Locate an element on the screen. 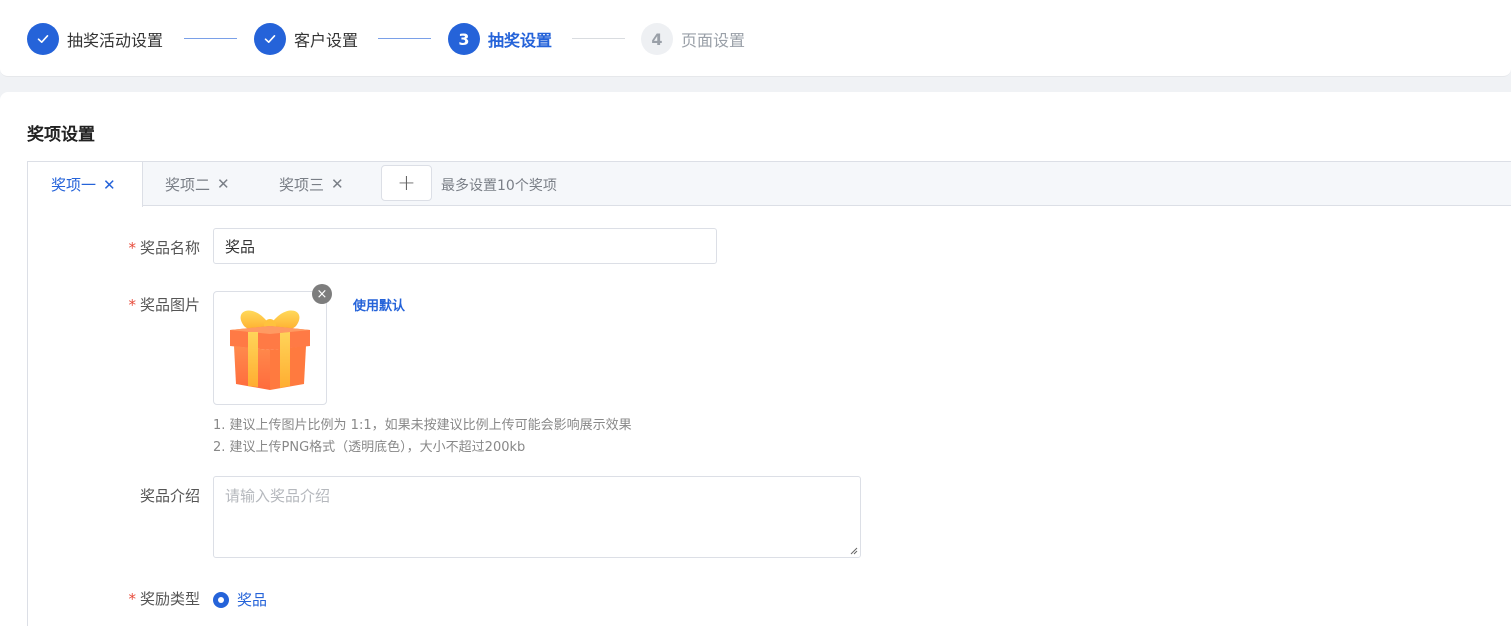 The image size is (1511, 626). label-text: 奖品名称 is located at coordinates (169, 248).